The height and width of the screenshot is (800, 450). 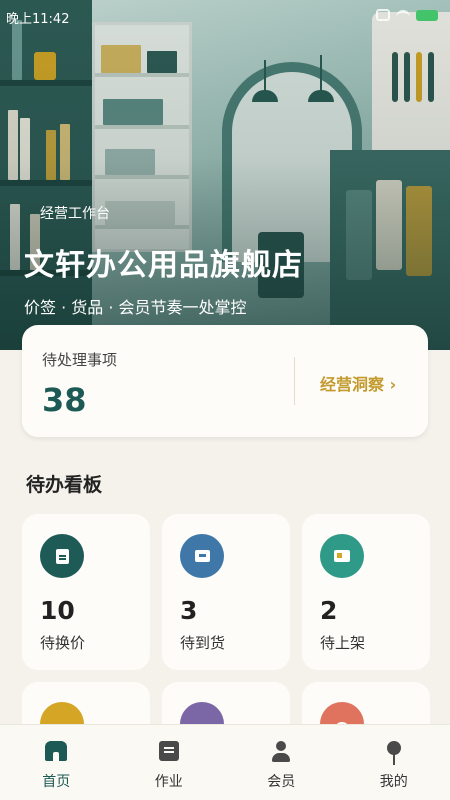 I want to click on tile-count: 10, so click(x=57, y=610).